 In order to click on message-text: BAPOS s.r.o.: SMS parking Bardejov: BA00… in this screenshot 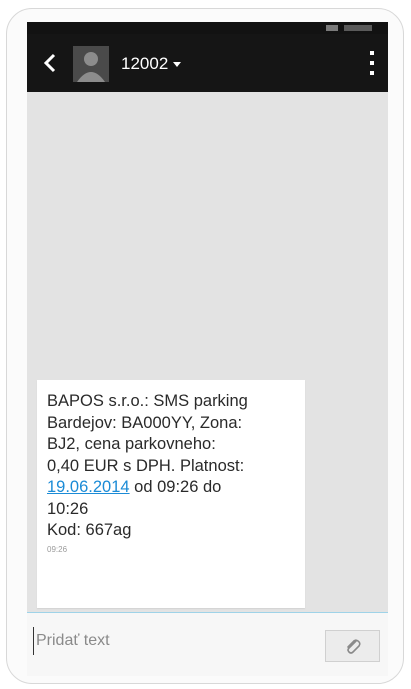, I will do `click(171, 466)`.